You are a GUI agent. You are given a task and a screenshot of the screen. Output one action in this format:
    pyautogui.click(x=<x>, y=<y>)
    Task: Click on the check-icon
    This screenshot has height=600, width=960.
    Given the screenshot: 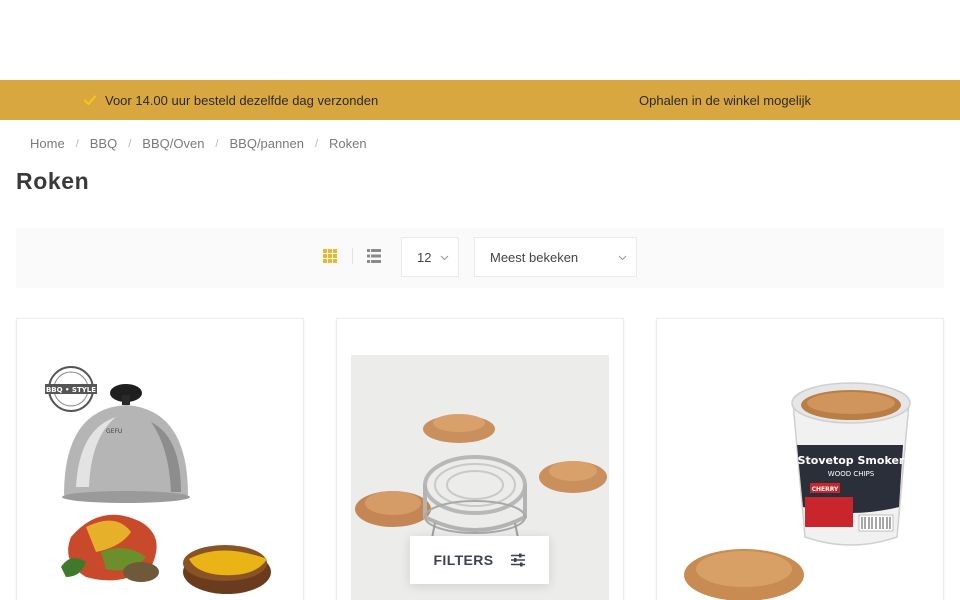 What is the action you would take?
    pyautogui.click(x=90, y=100)
    